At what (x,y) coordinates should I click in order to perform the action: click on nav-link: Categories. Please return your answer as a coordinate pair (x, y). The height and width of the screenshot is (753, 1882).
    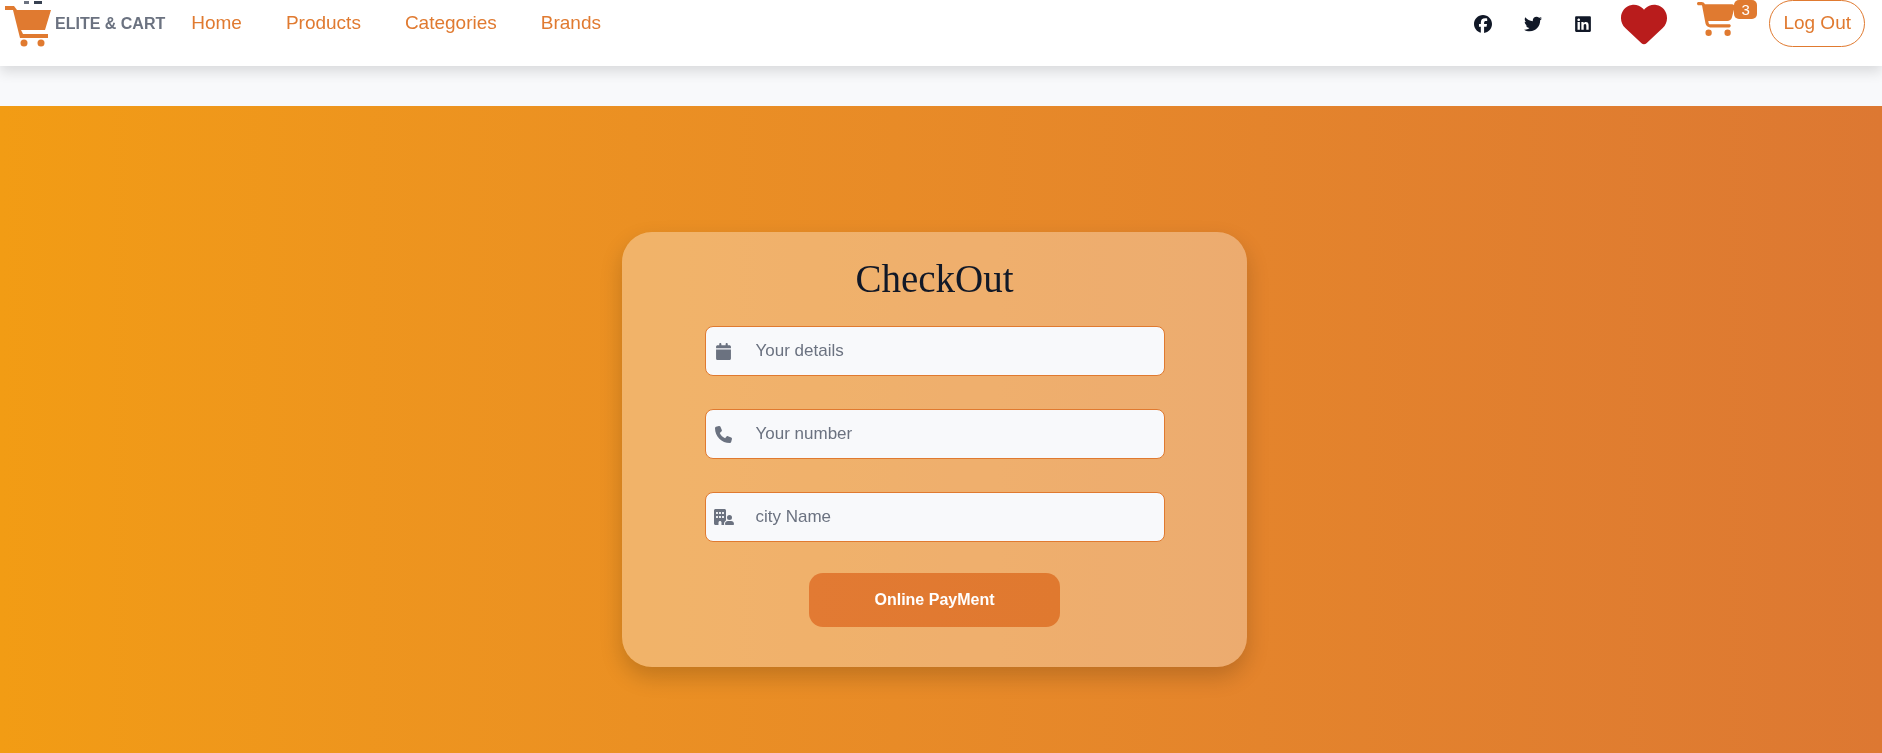
    Looking at the image, I should click on (450, 23).